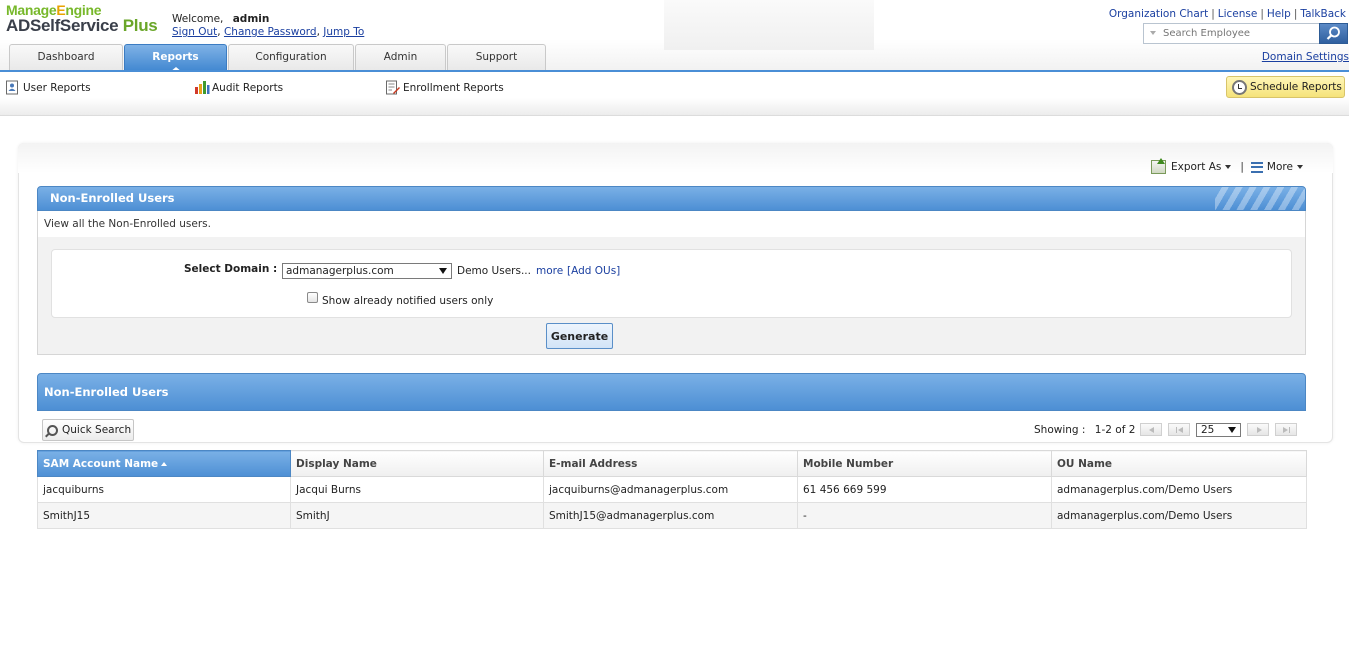 The height and width of the screenshot is (645, 1349). I want to click on results-panel-title: Non-Enrolled Users, so click(106, 392).